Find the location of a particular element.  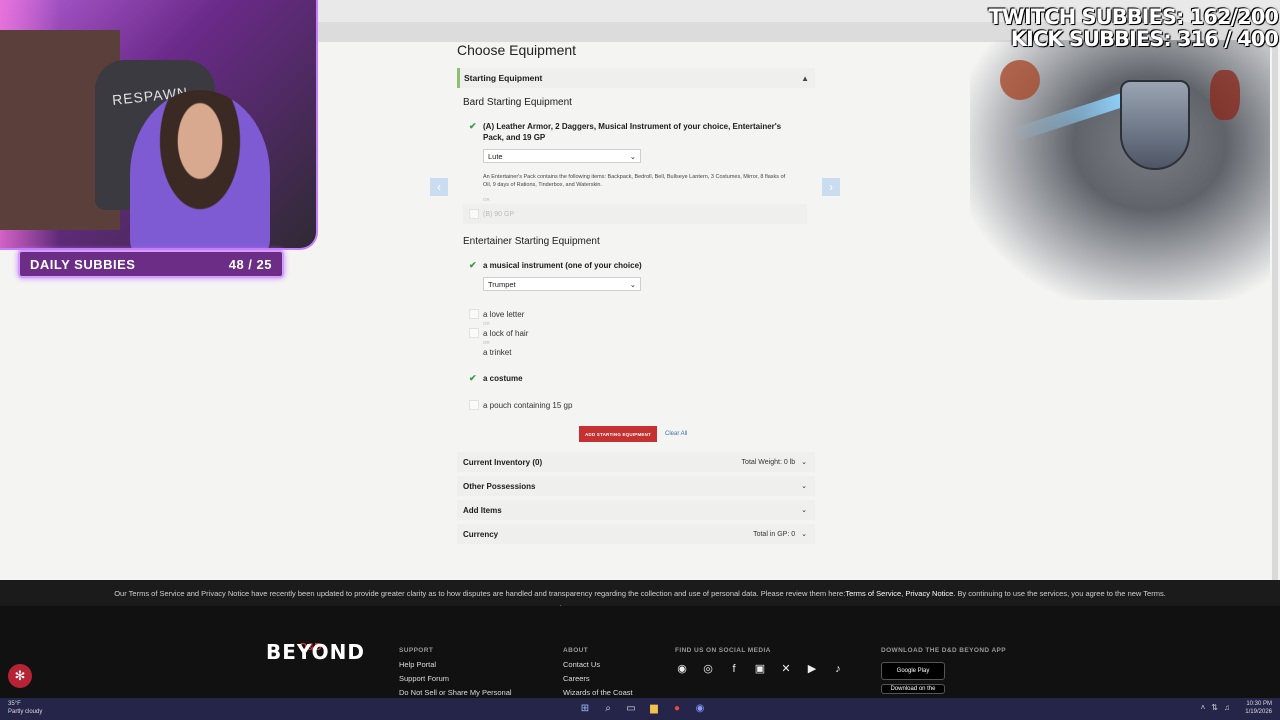

system-clock: 10:30 PM 1/19/2026 is located at coordinates (1258, 708).